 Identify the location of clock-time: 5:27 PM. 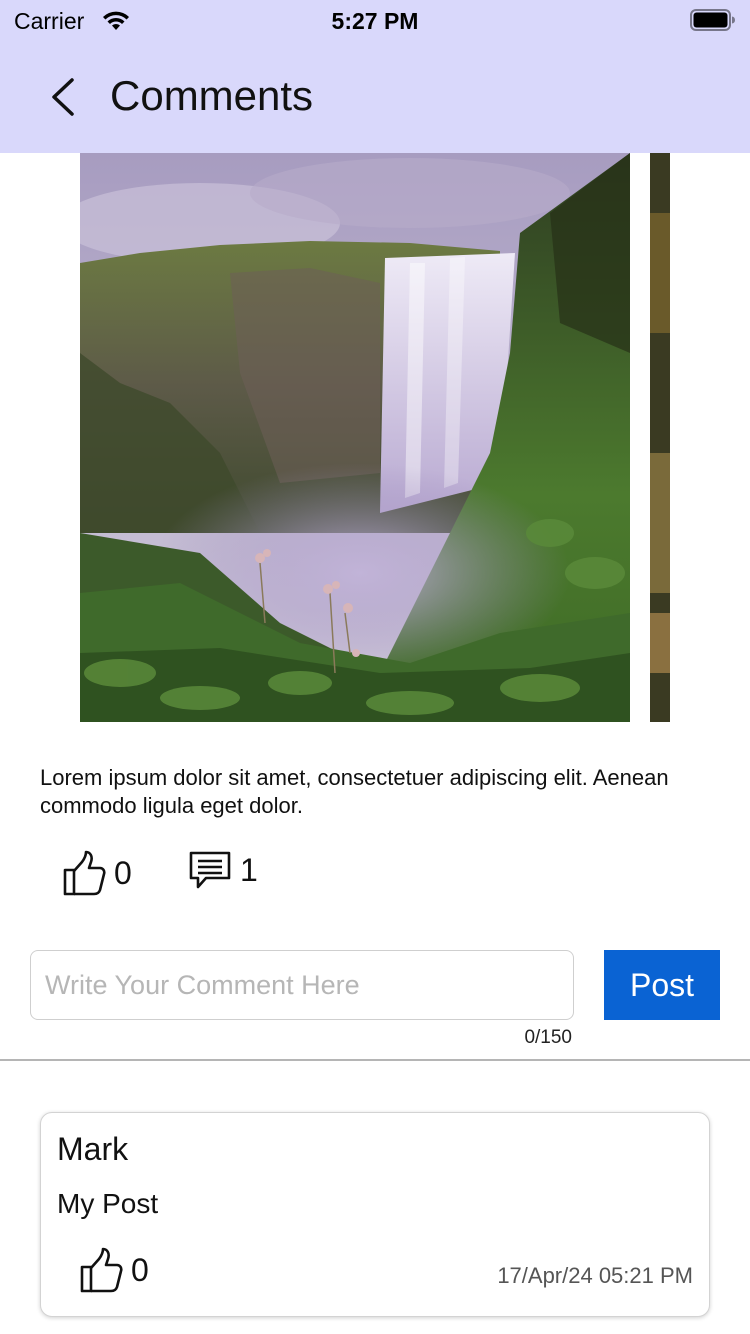
(375, 21).